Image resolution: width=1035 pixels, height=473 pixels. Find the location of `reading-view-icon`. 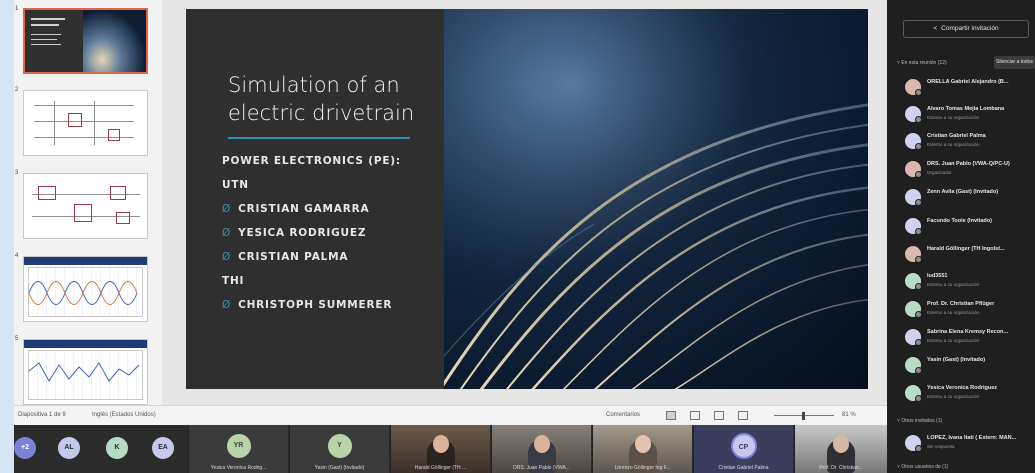

reading-view-icon is located at coordinates (719, 415).